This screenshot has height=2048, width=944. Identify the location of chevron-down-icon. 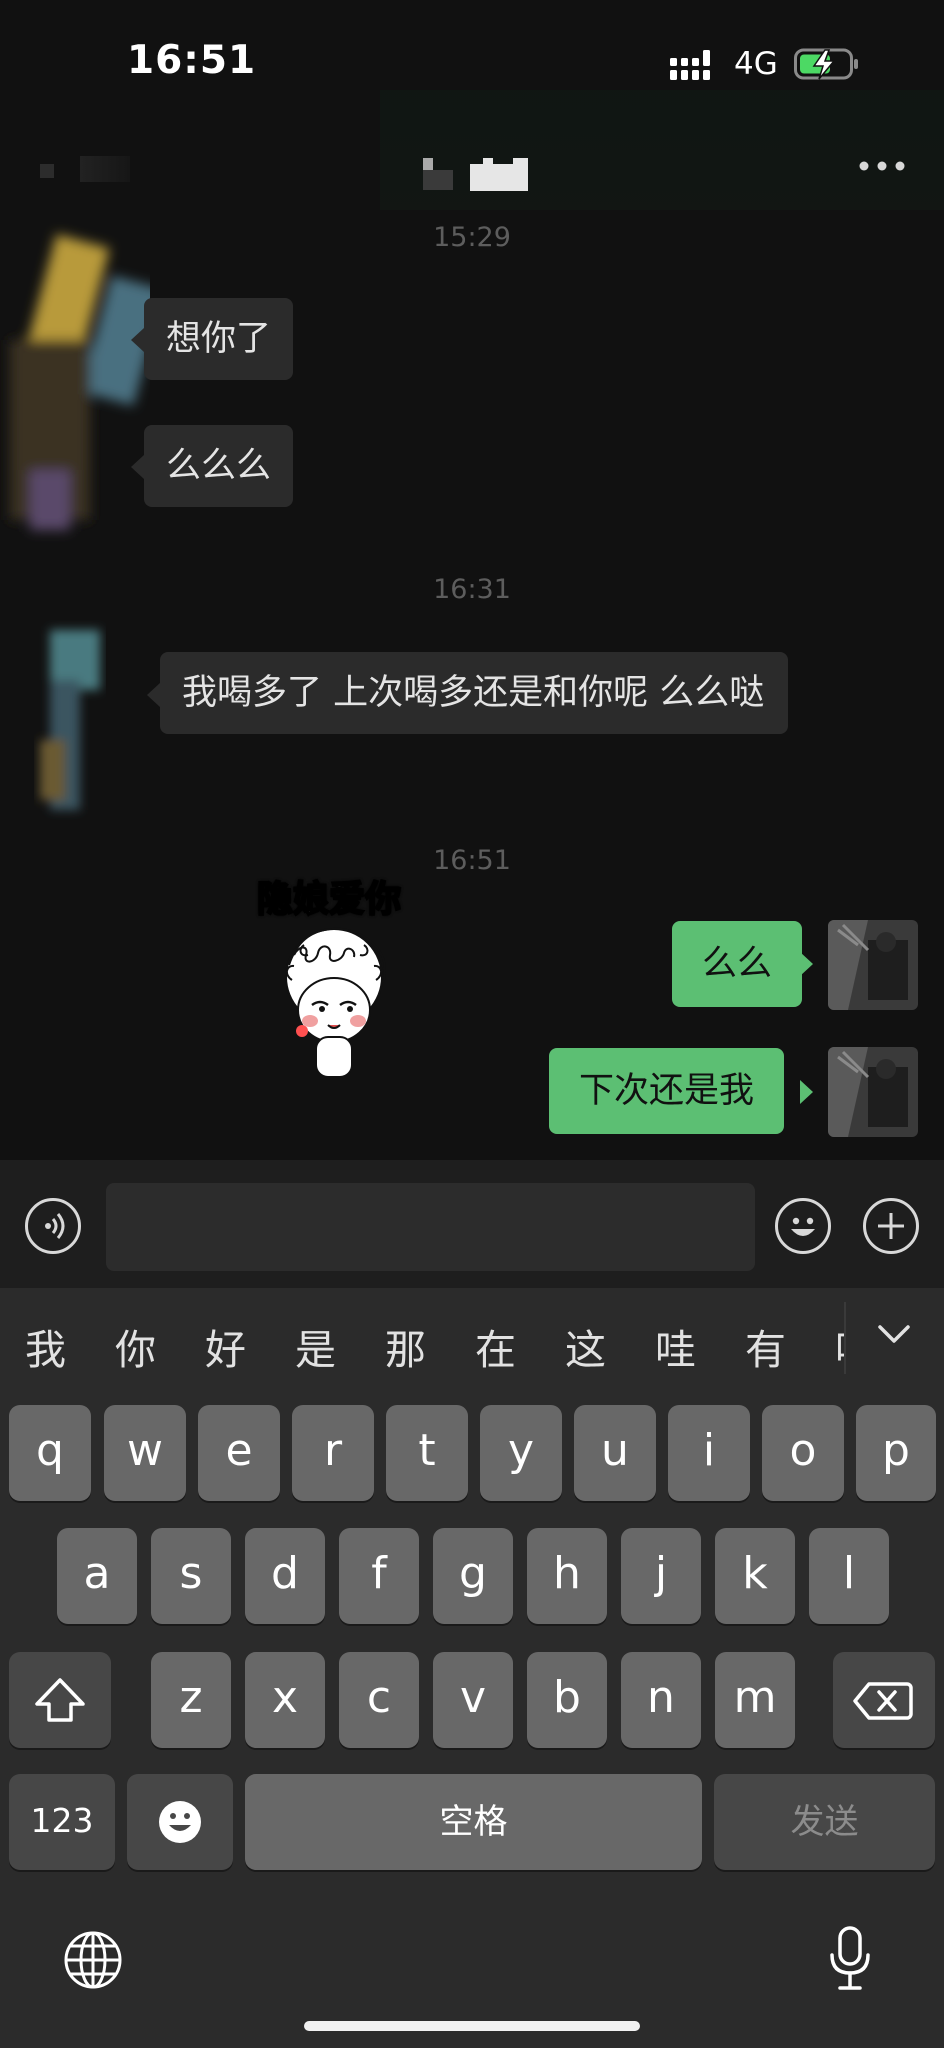
(894, 1334).